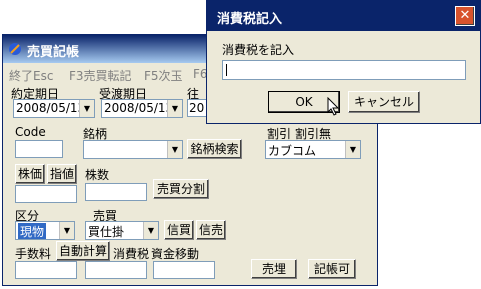 The height and width of the screenshot is (289, 481). Describe the element at coordinates (83, 251) in the screenshot. I see `auto-calc-button: 自動計算` at that location.